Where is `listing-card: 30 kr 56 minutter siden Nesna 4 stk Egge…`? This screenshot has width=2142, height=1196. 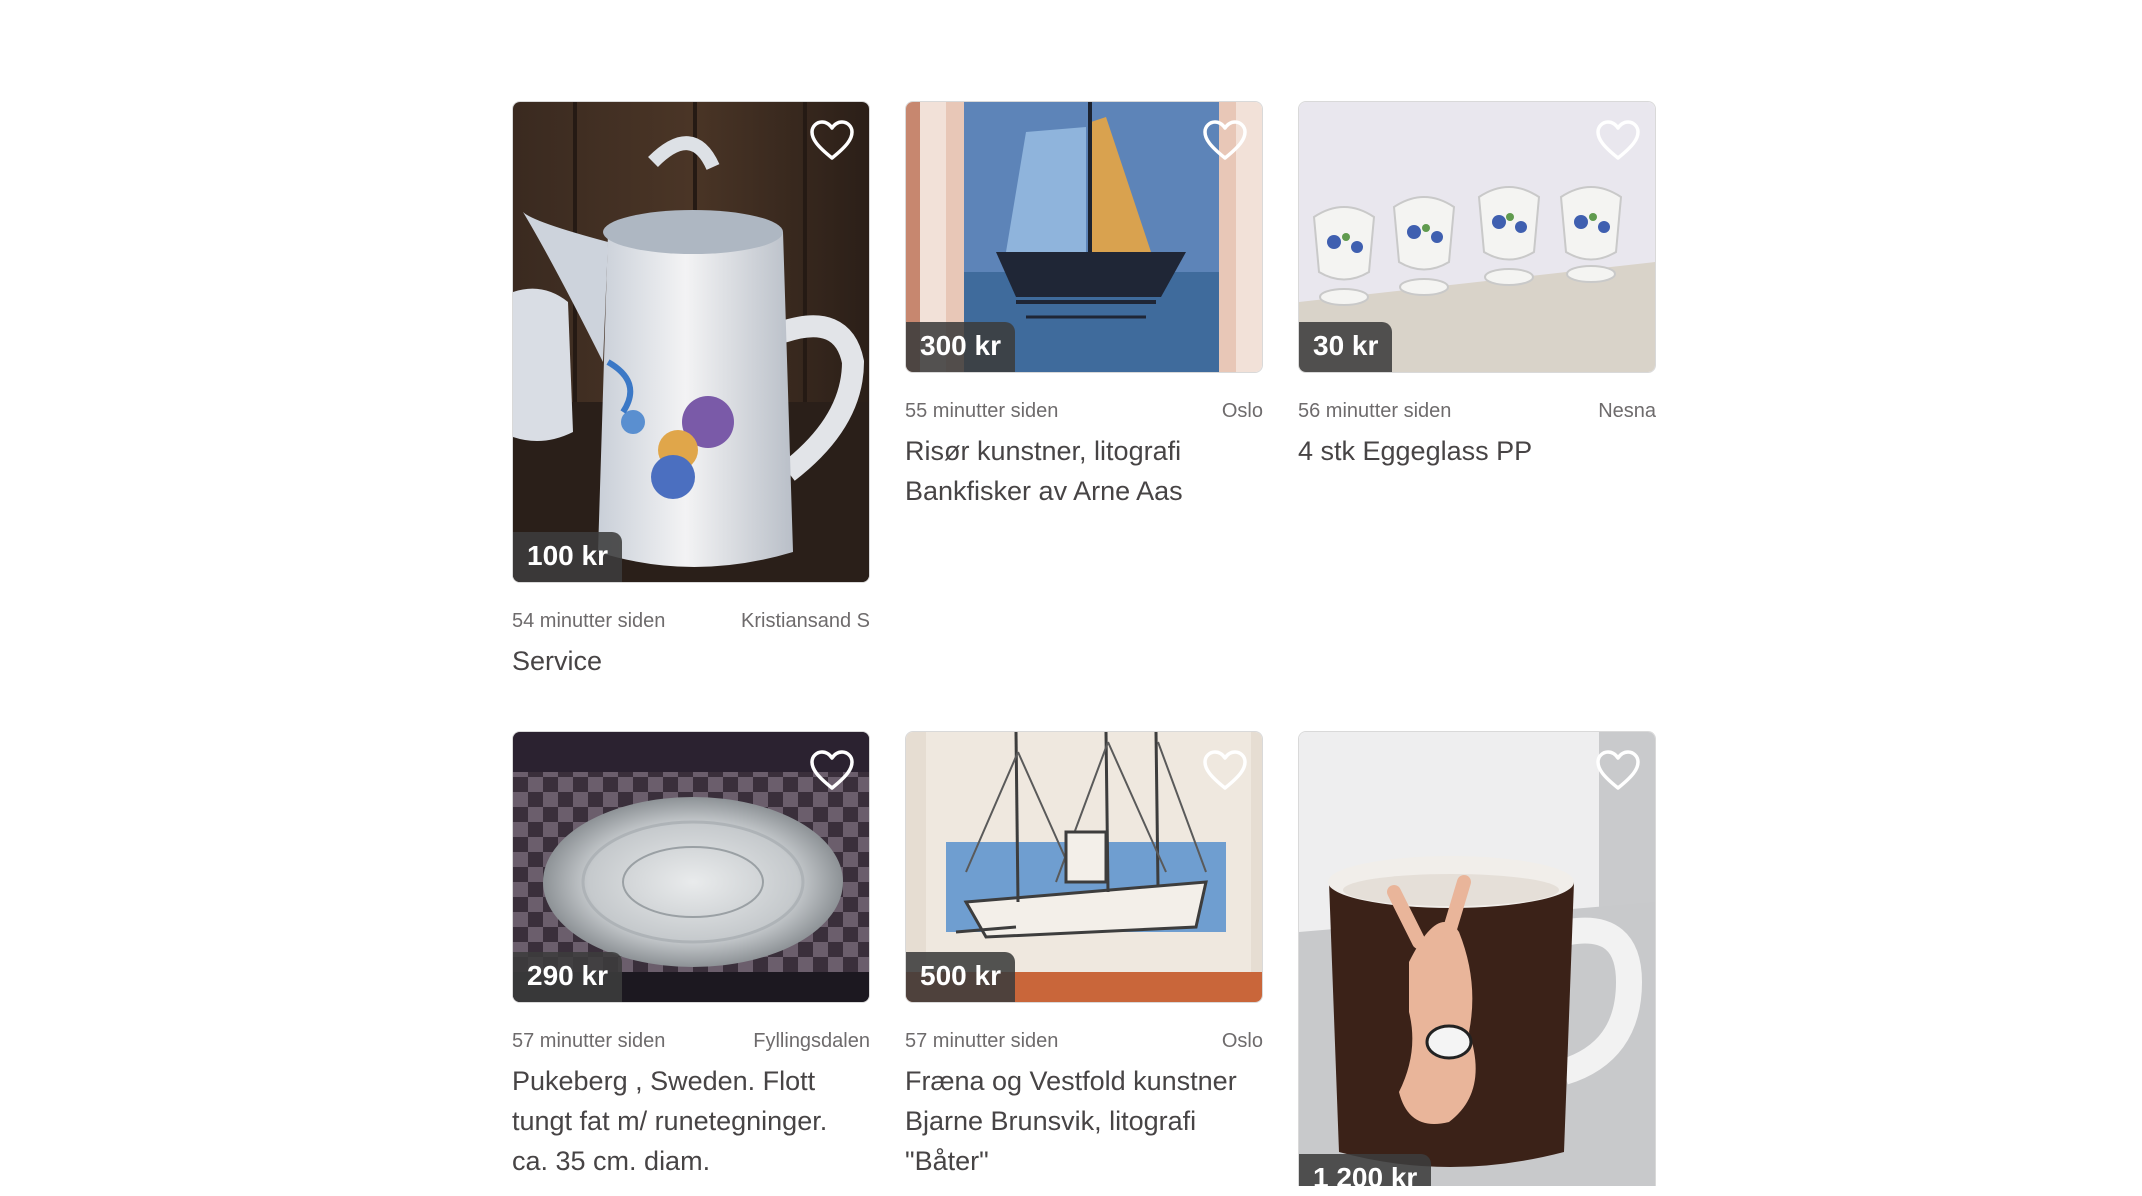
listing-card: 30 kr 56 minutter siden Nesna 4 stk Egge… is located at coordinates (1477, 286).